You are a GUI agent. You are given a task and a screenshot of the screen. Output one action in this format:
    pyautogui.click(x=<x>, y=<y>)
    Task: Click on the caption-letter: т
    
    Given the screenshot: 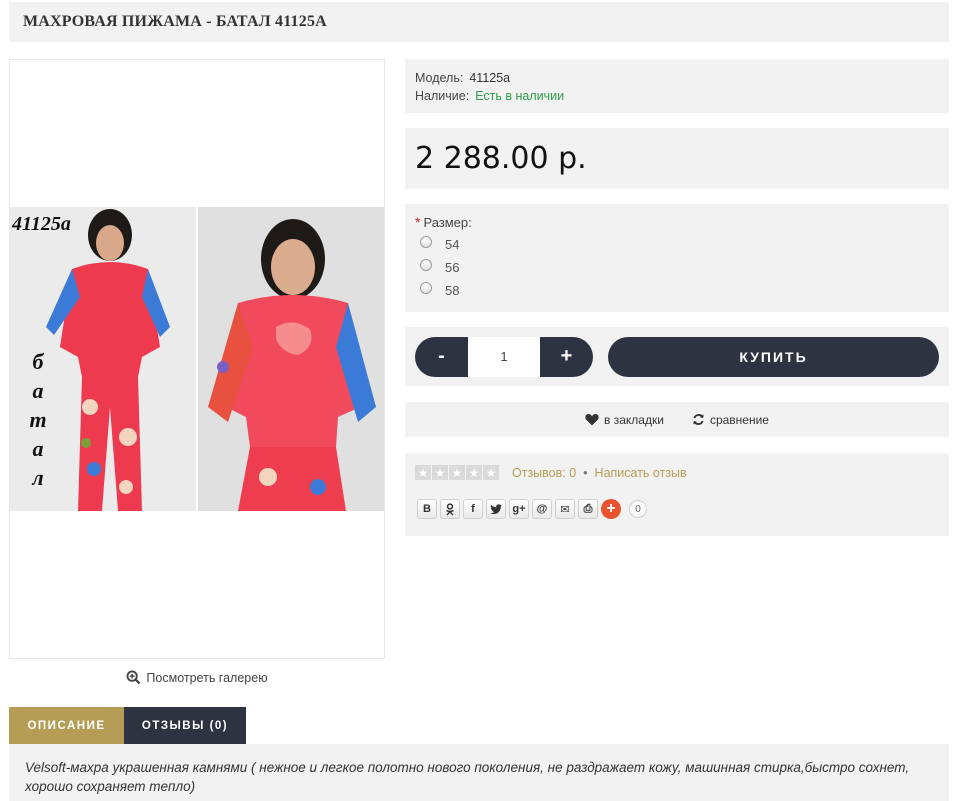 What is the action you would take?
    pyautogui.click(x=38, y=419)
    